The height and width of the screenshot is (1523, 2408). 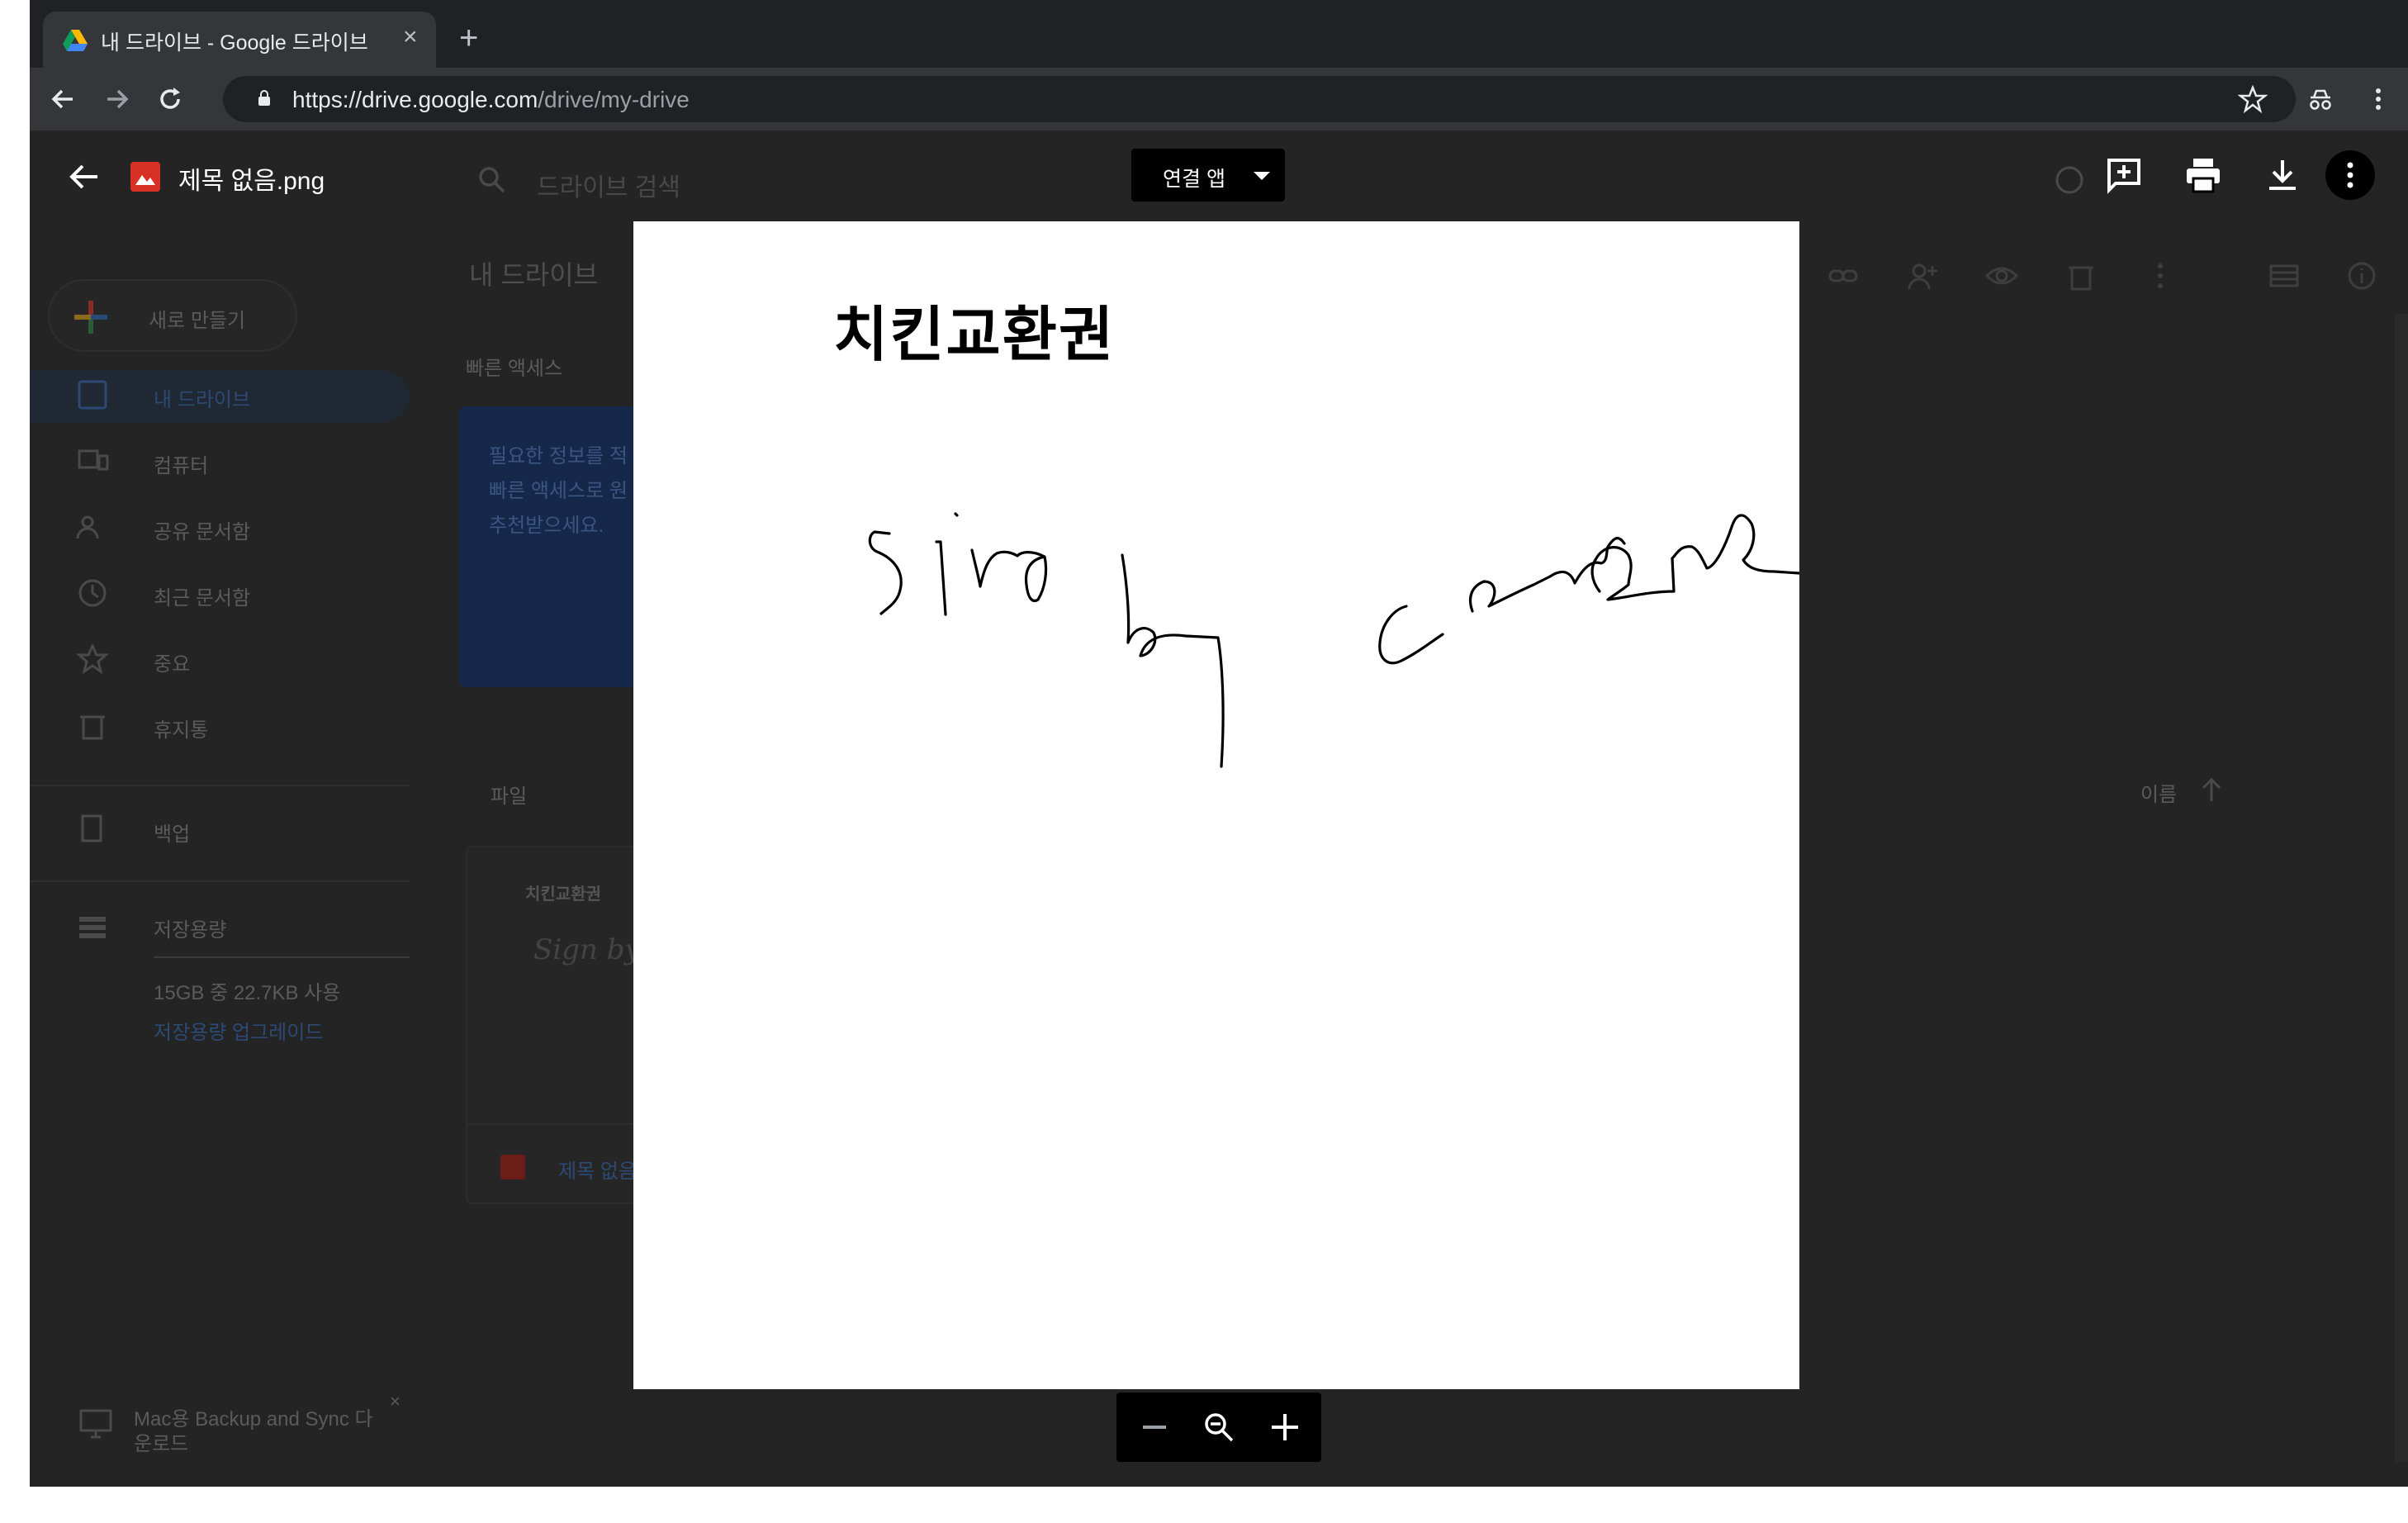 What do you see at coordinates (1284, 1427) in the screenshot?
I see `zoom-in-icon` at bounding box center [1284, 1427].